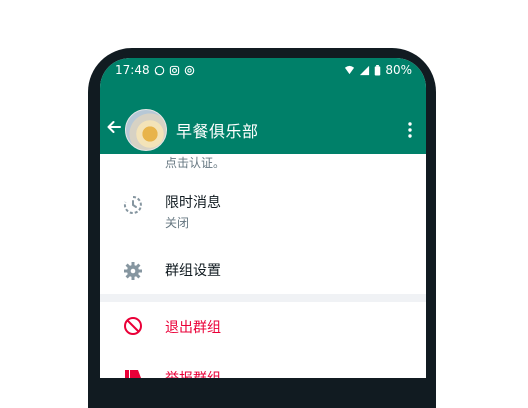  I want to click on instagram-icon, so click(174, 70).